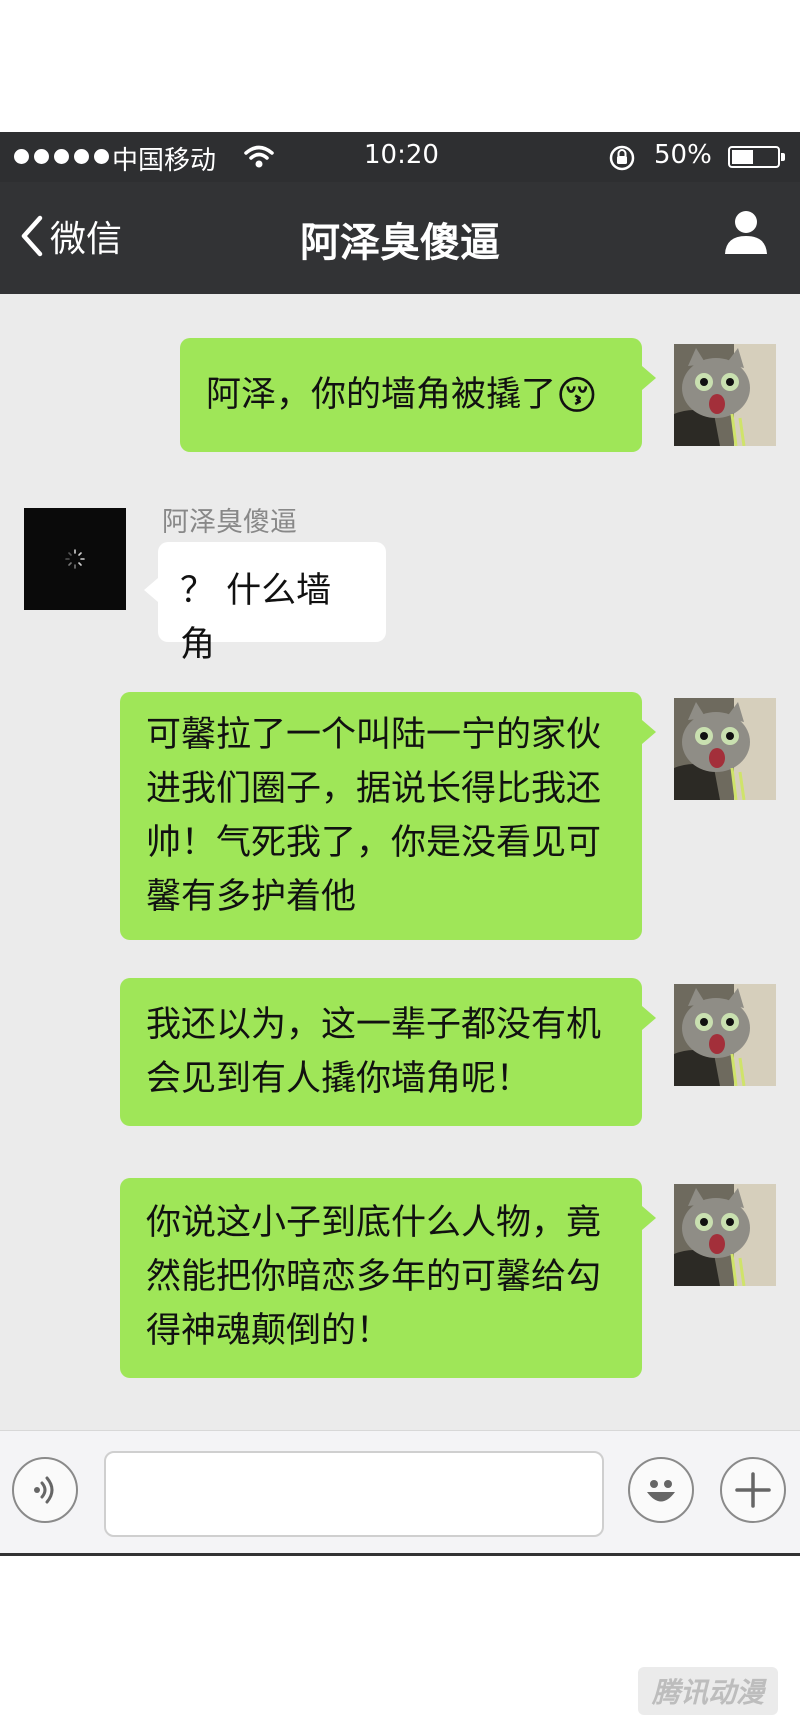 The height and width of the screenshot is (1731, 800). Describe the element at coordinates (400, 243) in the screenshot. I see `chat-title: 阿泽臭傻逼` at that location.